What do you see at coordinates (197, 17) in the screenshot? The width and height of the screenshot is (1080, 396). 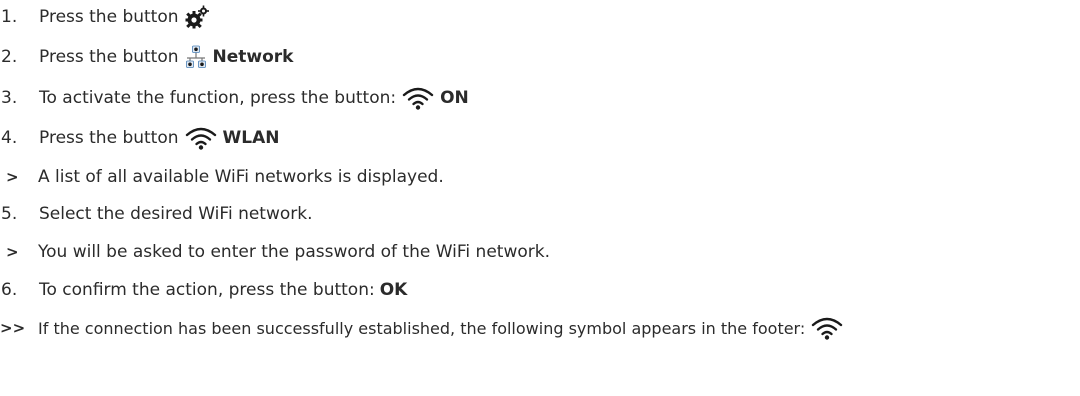 I see `gear-icon` at bounding box center [197, 17].